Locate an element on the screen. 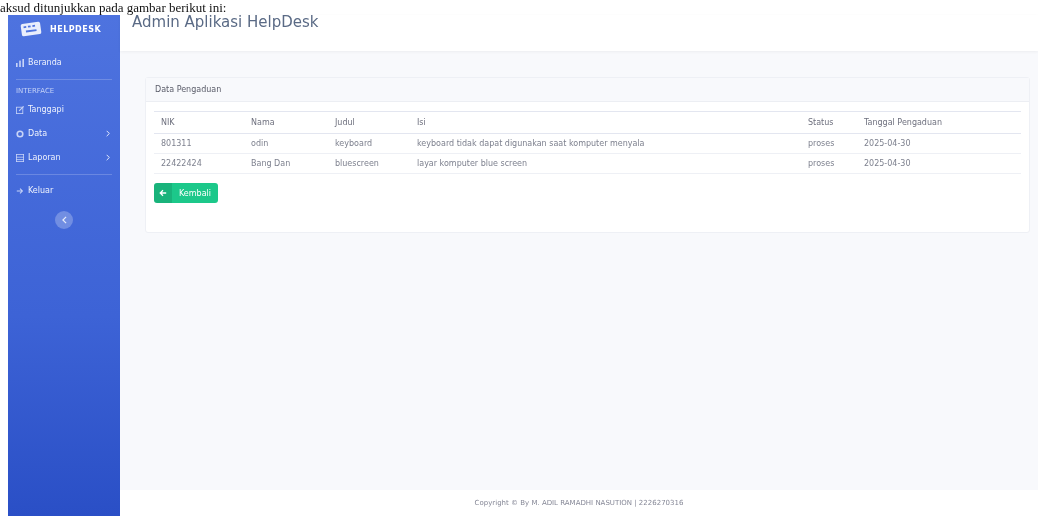 This screenshot has width=1038, height=516. table-cell: Bang Dan is located at coordinates (286, 163).